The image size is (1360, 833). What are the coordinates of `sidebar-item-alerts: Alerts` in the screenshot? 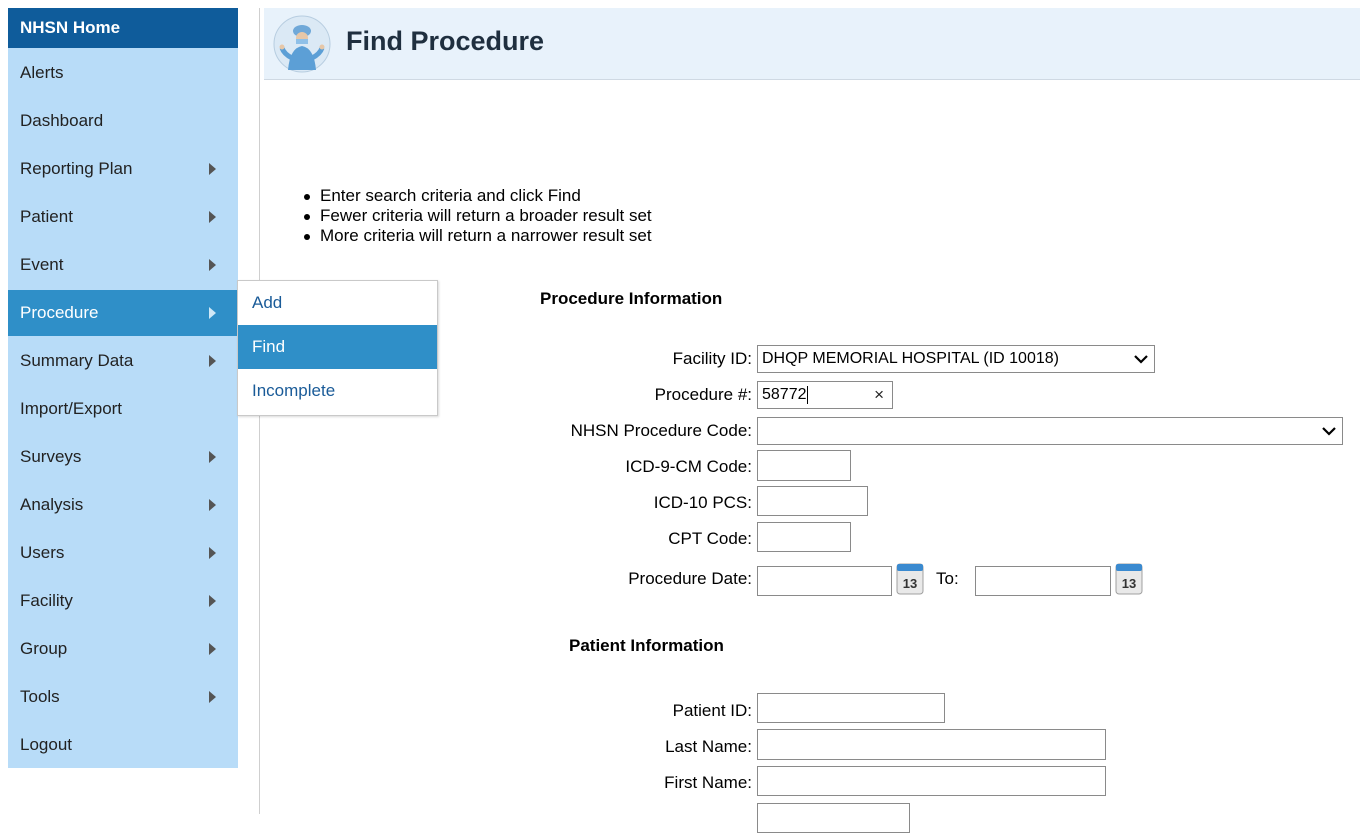 It's located at (123, 73).